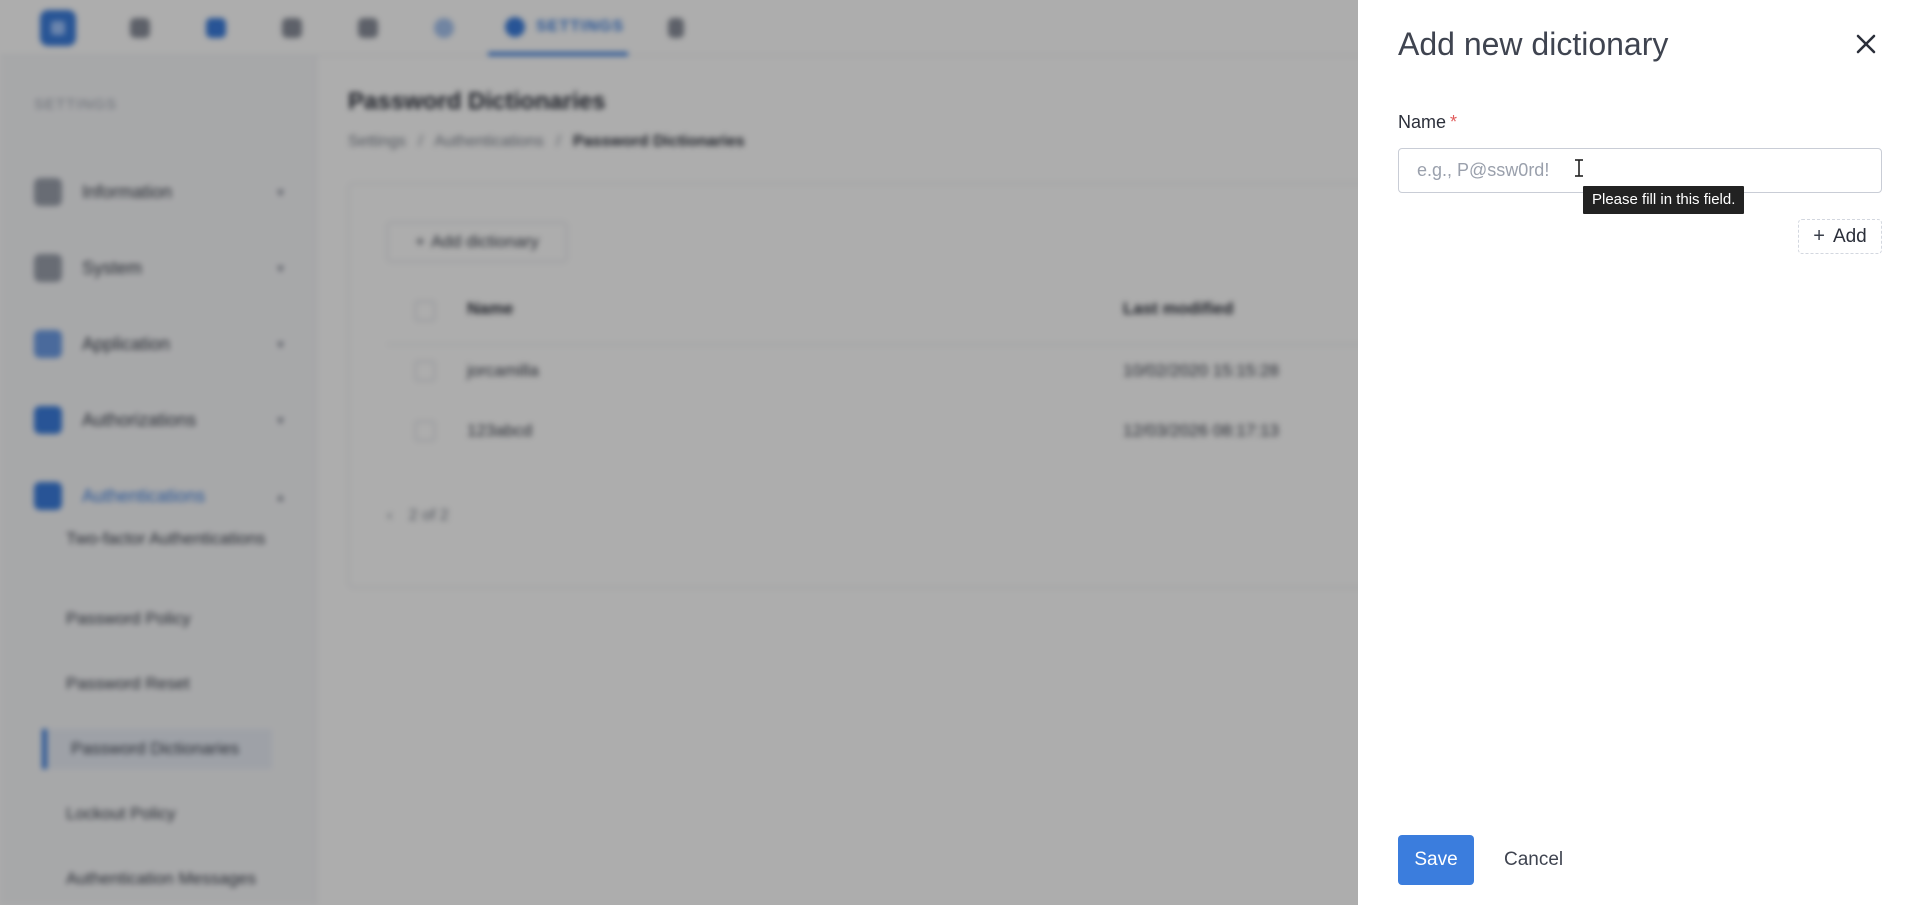  I want to click on validation-tooltip: Please fill in this field., so click(1664, 200).